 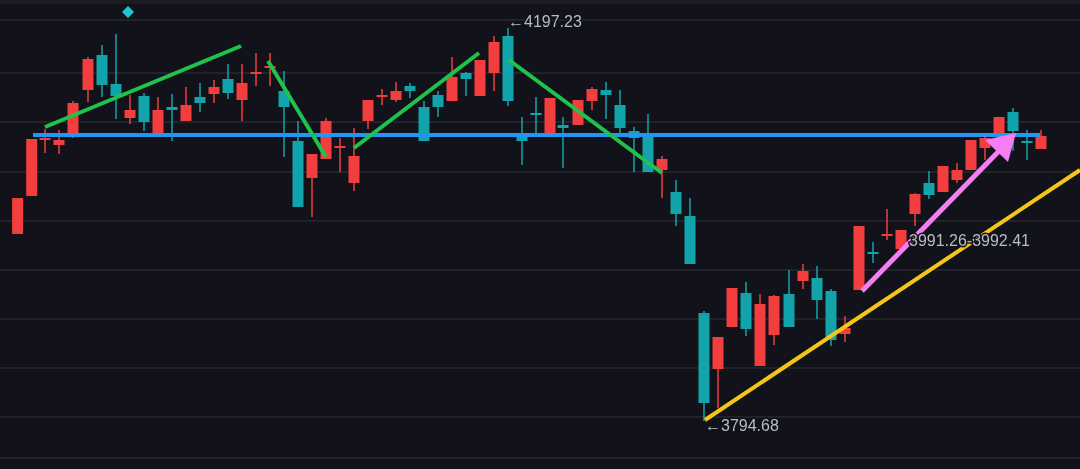 I want to click on price-label: ←3794.68, so click(x=742, y=425).